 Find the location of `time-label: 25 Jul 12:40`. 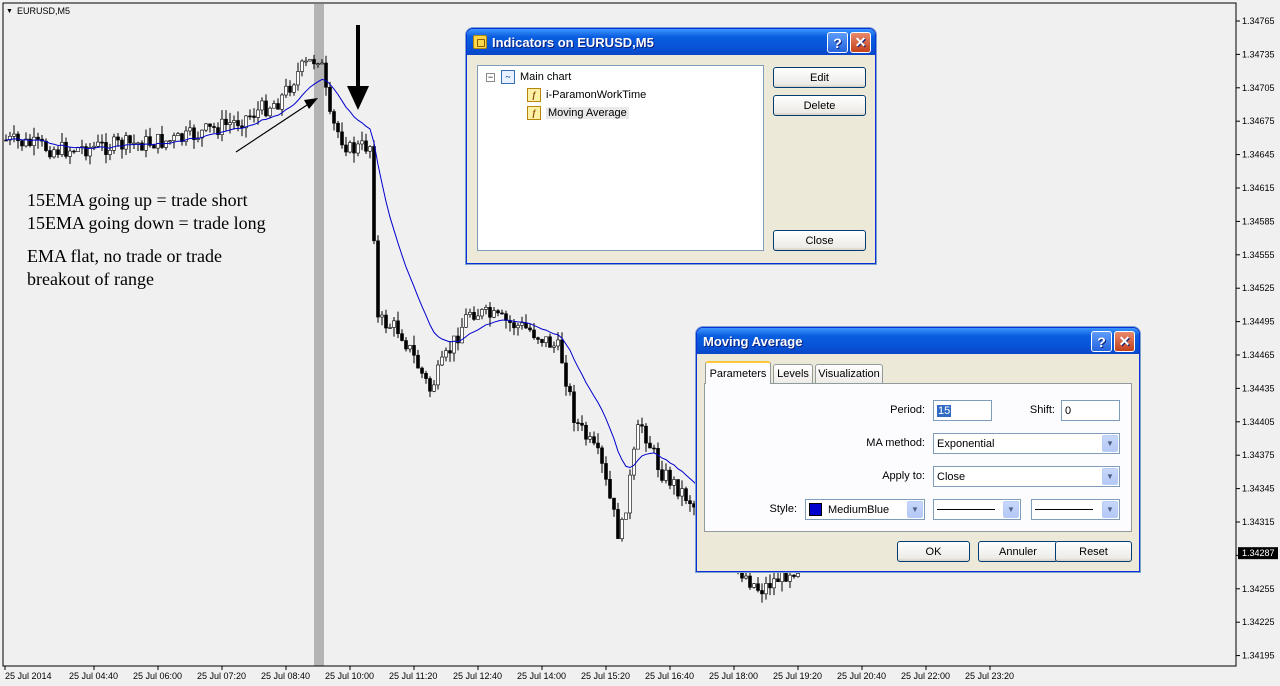

time-label: 25 Jul 12:40 is located at coordinates (477, 676).